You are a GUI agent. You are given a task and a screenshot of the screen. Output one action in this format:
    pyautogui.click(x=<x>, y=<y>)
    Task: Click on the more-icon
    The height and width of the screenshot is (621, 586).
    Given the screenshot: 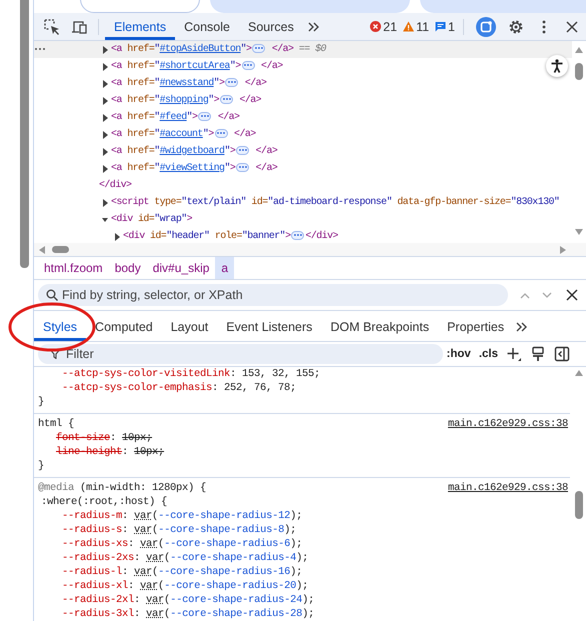 What is the action you would take?
    pyautogui.click(x=40, y=49)
    